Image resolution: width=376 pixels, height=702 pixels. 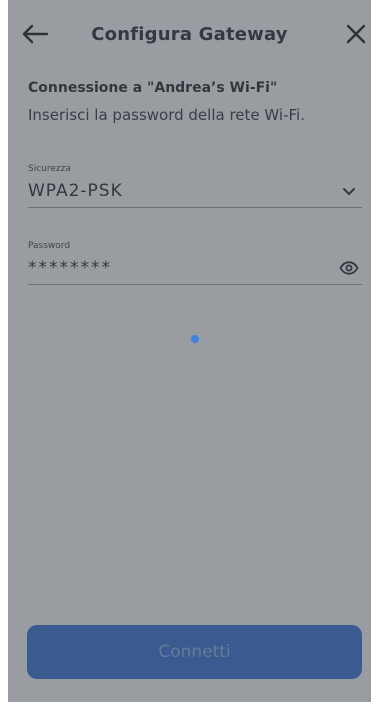 I want to click on connect-button: Connetti, so click(x=194, y=652).